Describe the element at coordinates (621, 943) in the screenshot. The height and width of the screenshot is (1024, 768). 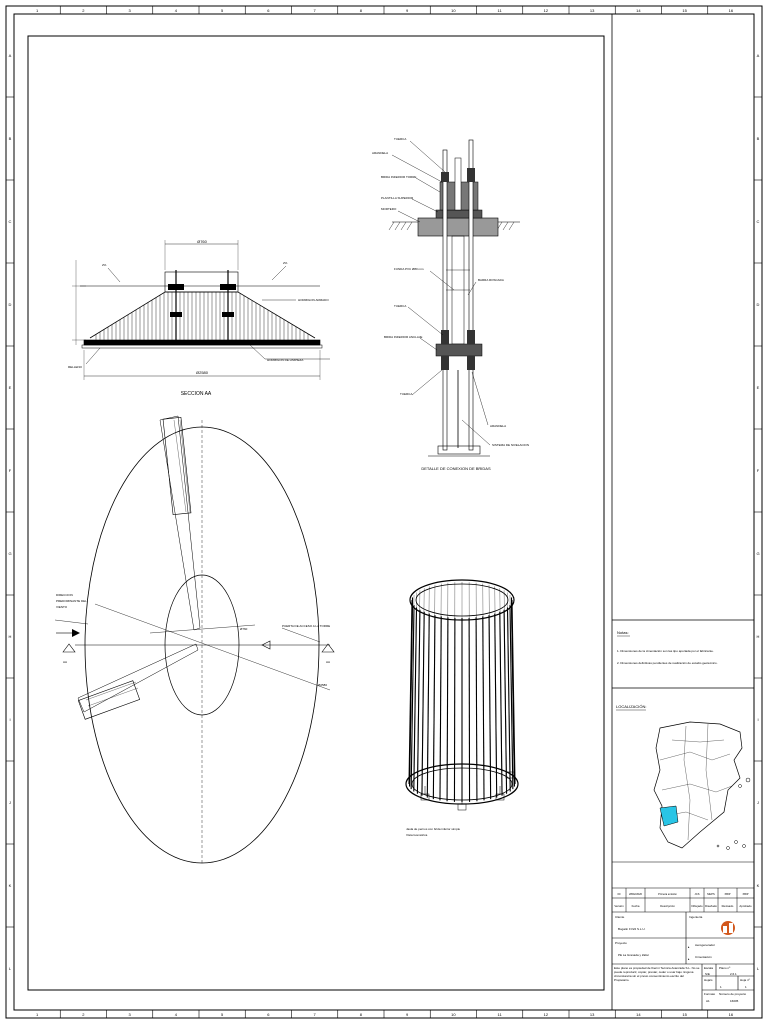
I see `project-label: Proyecto` at that location.